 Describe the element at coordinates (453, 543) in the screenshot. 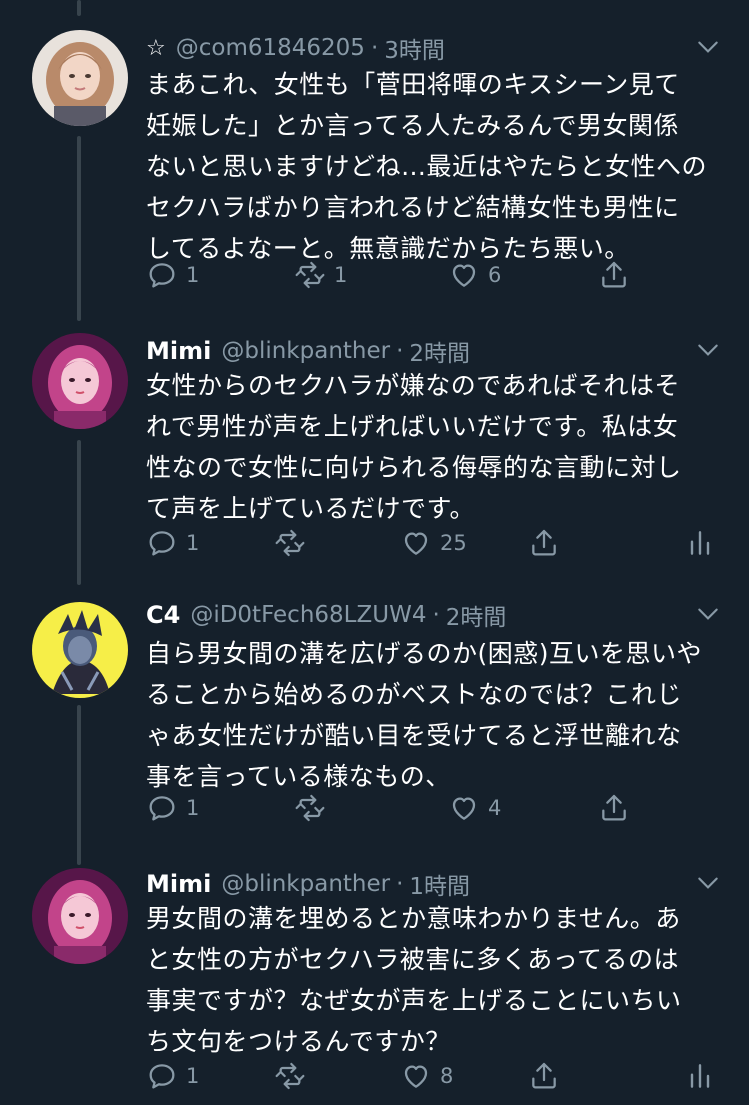

I see `like-count: 25` at that location.